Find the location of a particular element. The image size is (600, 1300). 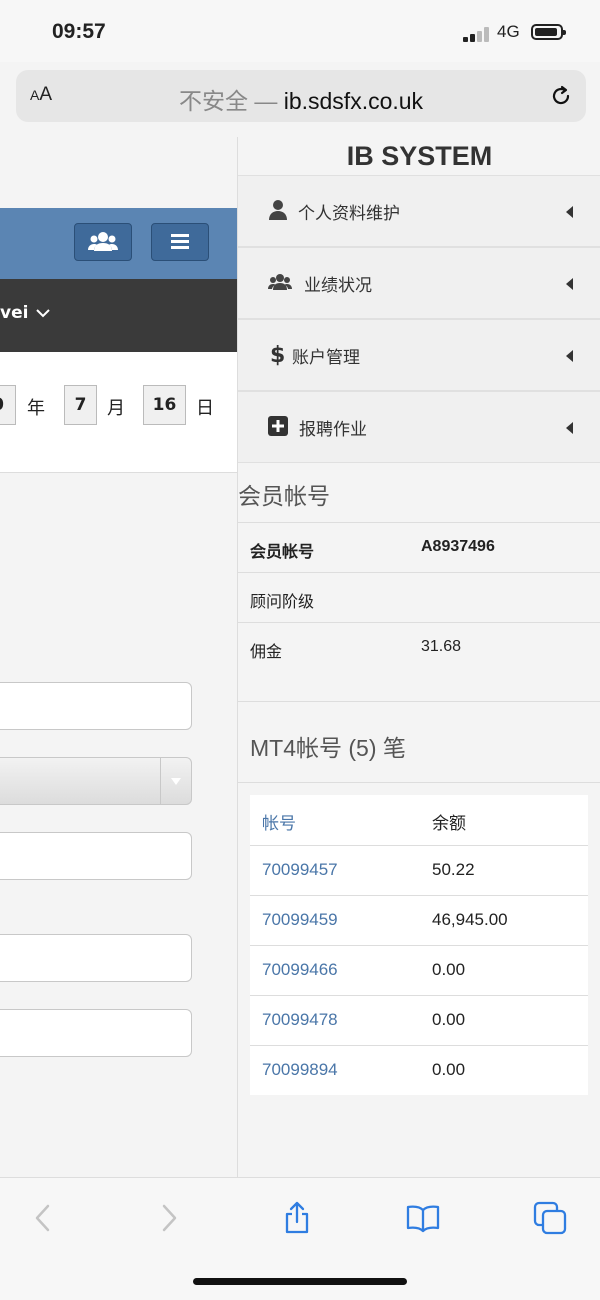

url-text: 不安全 — ib.sdsfx.co.uk is located at coordinates (301, 99).